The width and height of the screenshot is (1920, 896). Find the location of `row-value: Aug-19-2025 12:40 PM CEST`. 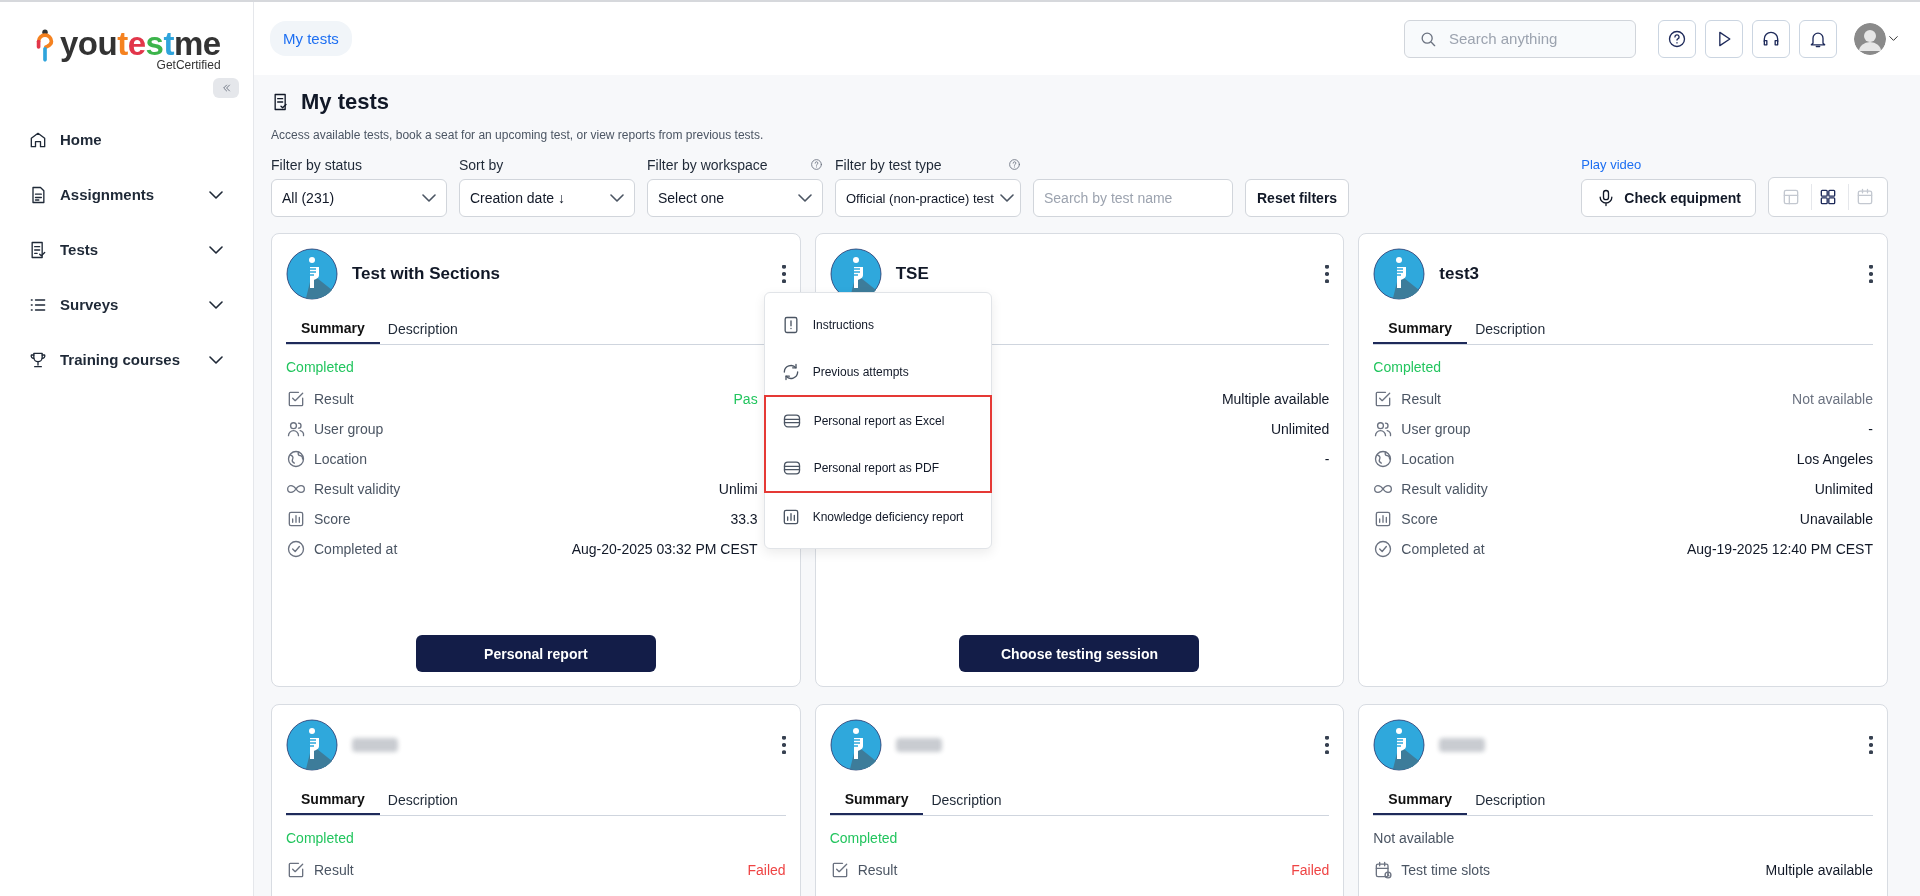

row-value: Aug-19-2025 12:40 PM CEST is located at coordinates (1780, 549).